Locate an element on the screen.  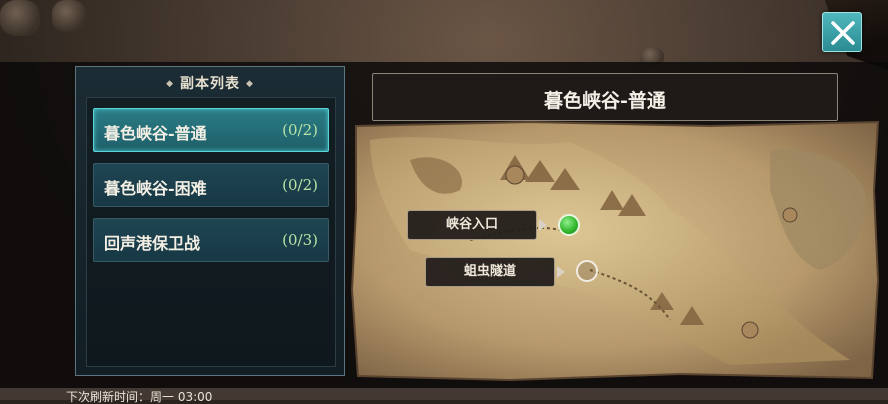
empty-marker-icon is located at coordinates (587, 271).